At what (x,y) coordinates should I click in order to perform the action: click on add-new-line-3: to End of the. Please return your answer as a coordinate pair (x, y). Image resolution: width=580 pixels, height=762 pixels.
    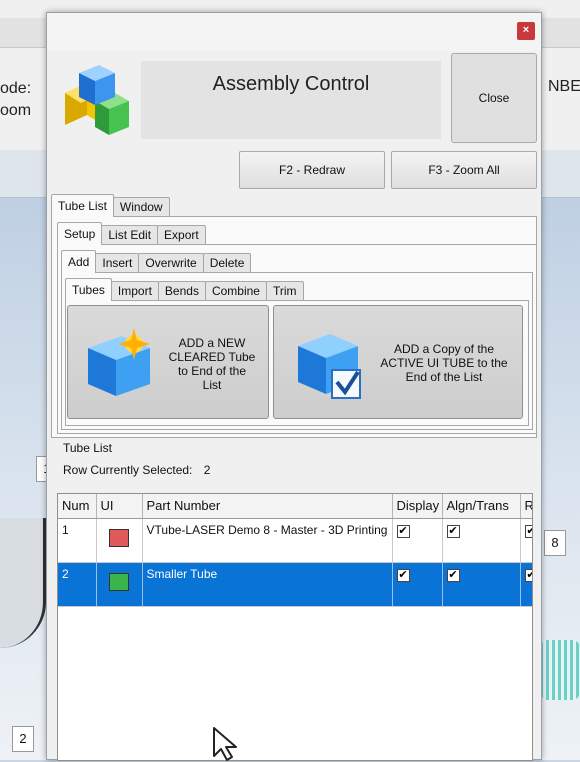
    Looking at the image, I should click on (212, 371).